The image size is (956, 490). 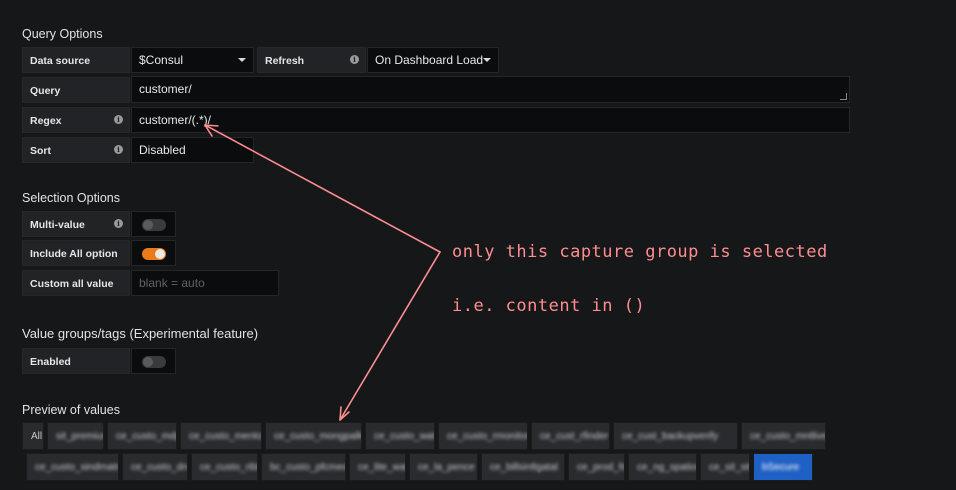 What do you see at coordinates (390, 336) in the screenshot?
I see `arrow-to-preview` at bounding box center [390, 336].